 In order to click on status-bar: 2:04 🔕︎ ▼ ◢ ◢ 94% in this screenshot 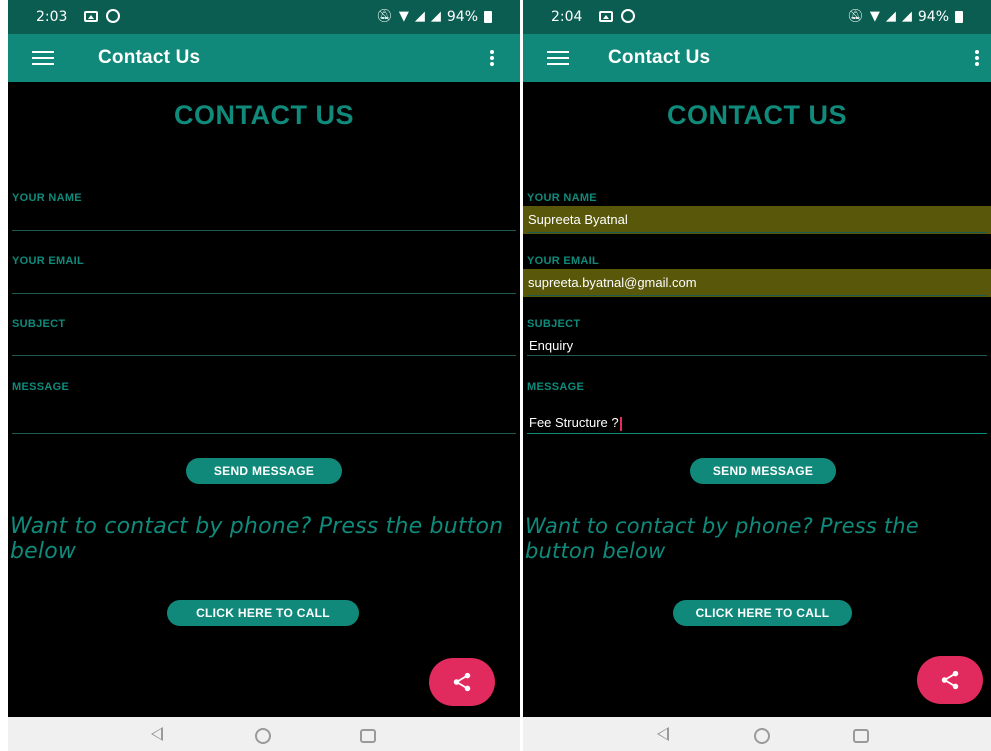, I will do `click(757, 17)`.